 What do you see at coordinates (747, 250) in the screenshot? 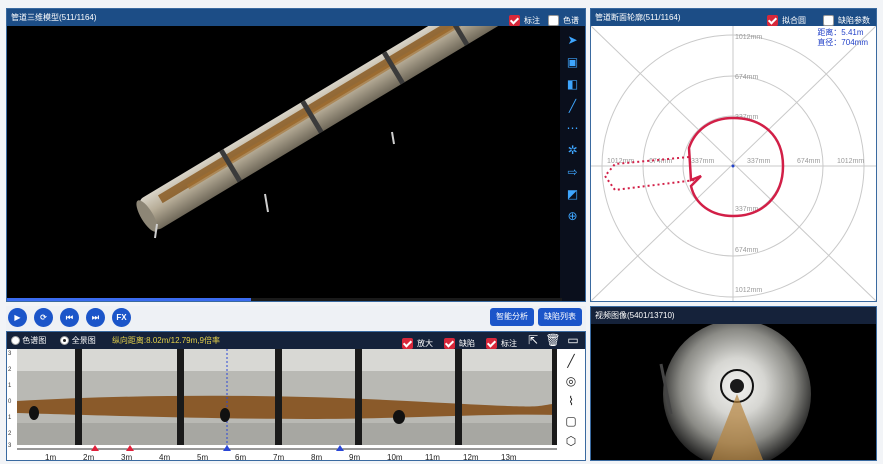
I see `ring-label-bottom-674: 674mm` at bounding box center [747, 250].